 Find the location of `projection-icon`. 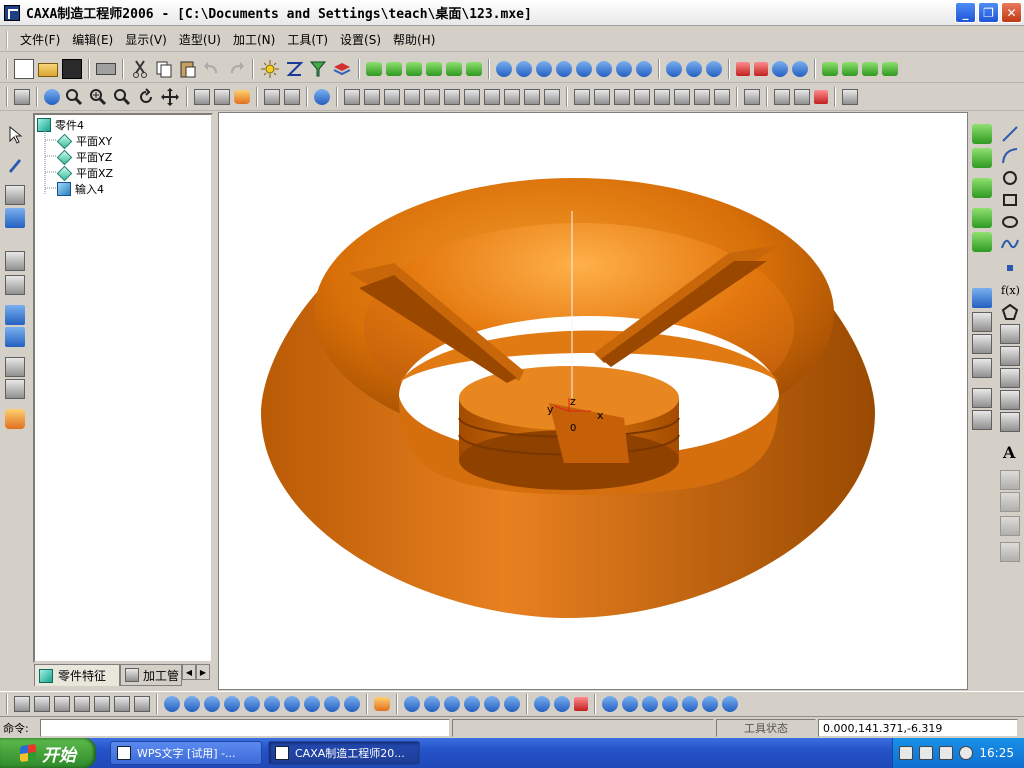

projection-icon is located at coordinates (1010, 378).